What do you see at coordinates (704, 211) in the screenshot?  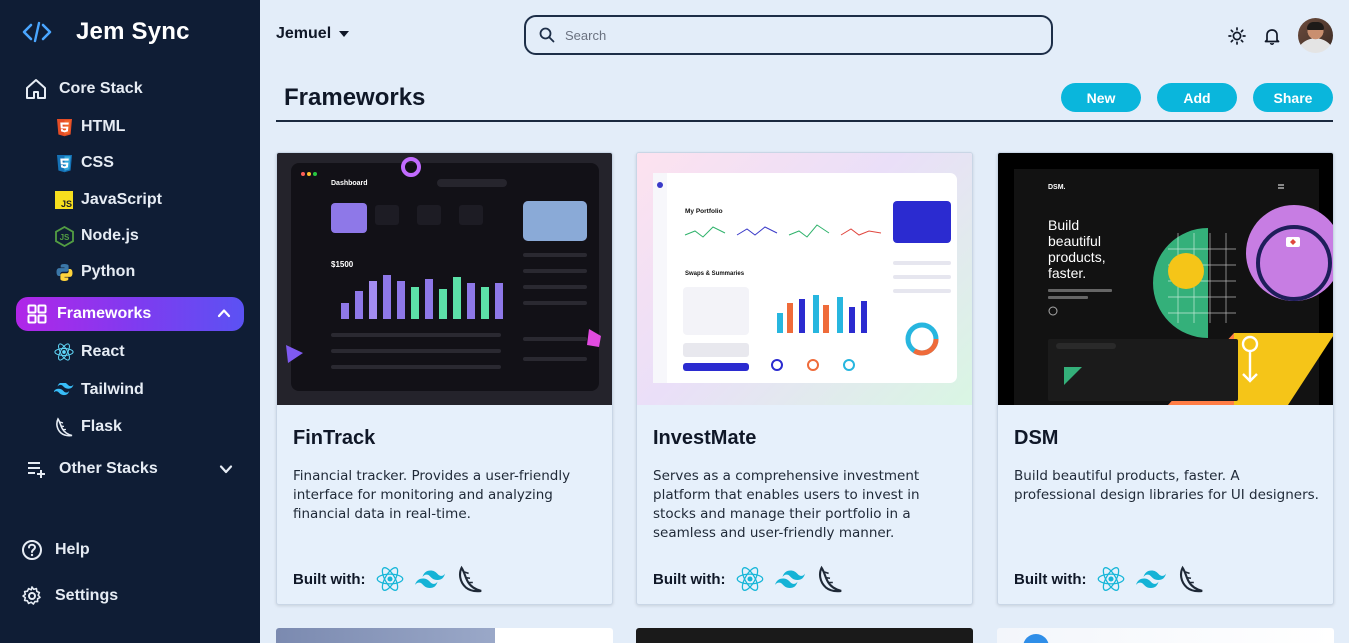 I see `thumb-heading: My Portfolio` at bounding box center [704, 211].